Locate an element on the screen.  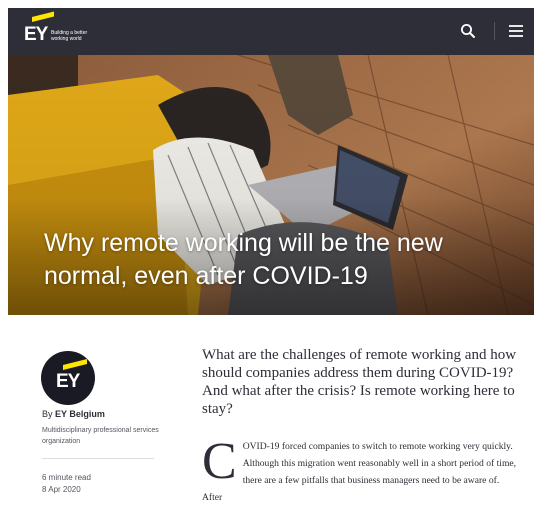
logo-beam is located at coordinates (43, 16).